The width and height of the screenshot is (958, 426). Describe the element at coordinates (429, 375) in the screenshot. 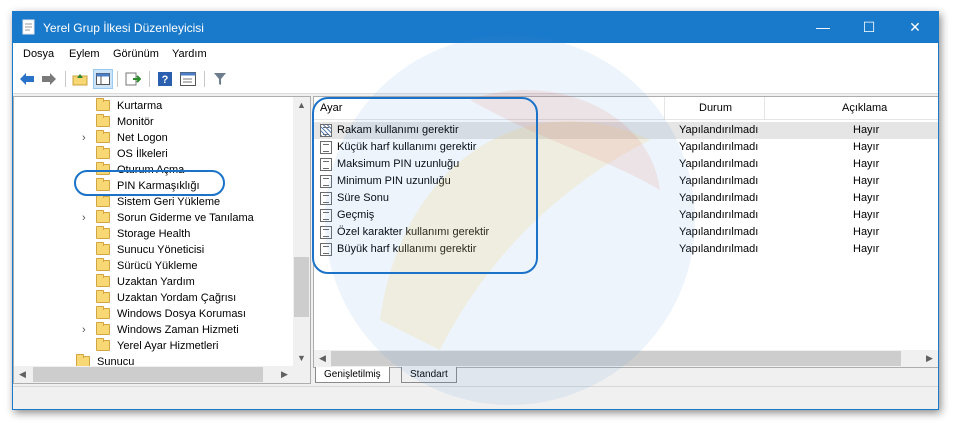

I see `tab-standard: Standart` at that location.